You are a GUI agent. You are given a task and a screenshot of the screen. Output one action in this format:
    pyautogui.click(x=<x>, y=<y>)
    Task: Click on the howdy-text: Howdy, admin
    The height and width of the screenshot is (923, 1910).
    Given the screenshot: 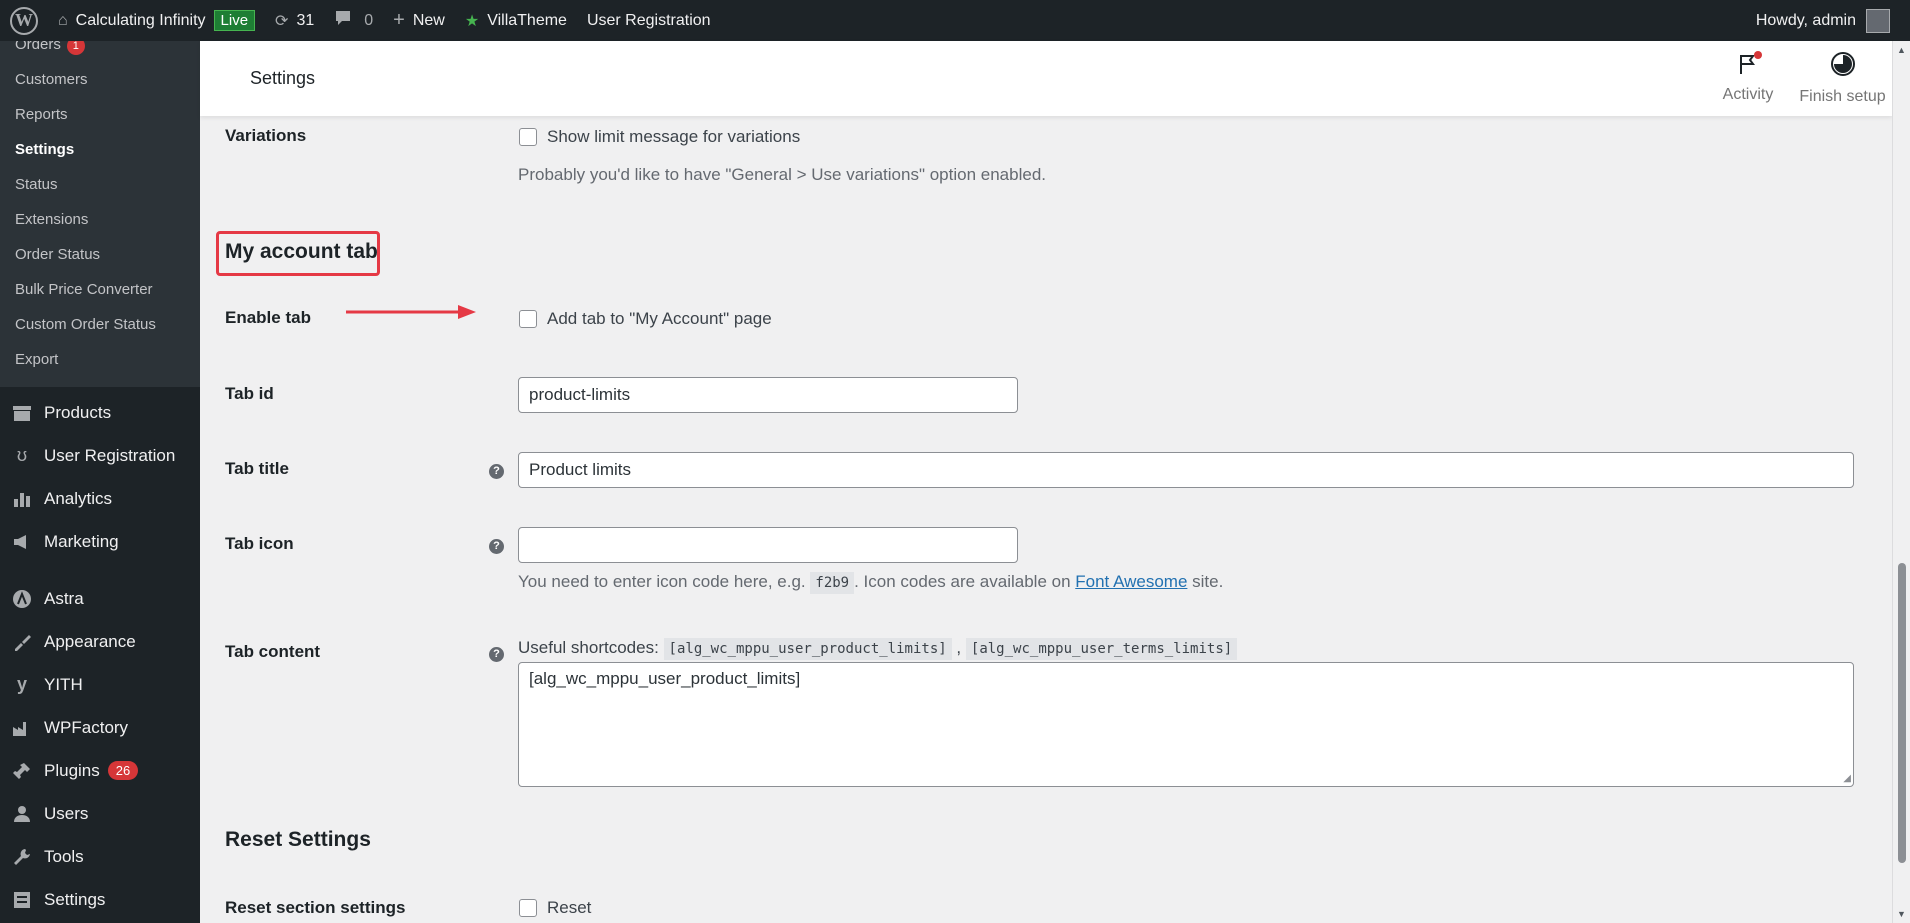 What is the action you would take?
    pyautogui.click(x=1805, y=20)
    